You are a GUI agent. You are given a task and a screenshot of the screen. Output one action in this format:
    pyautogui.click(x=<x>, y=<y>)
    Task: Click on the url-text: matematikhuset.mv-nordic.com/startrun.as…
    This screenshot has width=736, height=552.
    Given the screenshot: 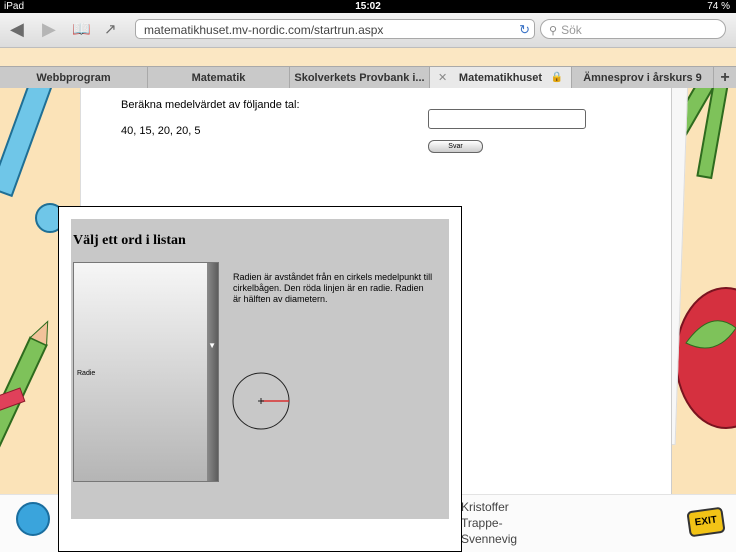 What is the action you would take?
    pyautogui.click(x=264, y=30)
    